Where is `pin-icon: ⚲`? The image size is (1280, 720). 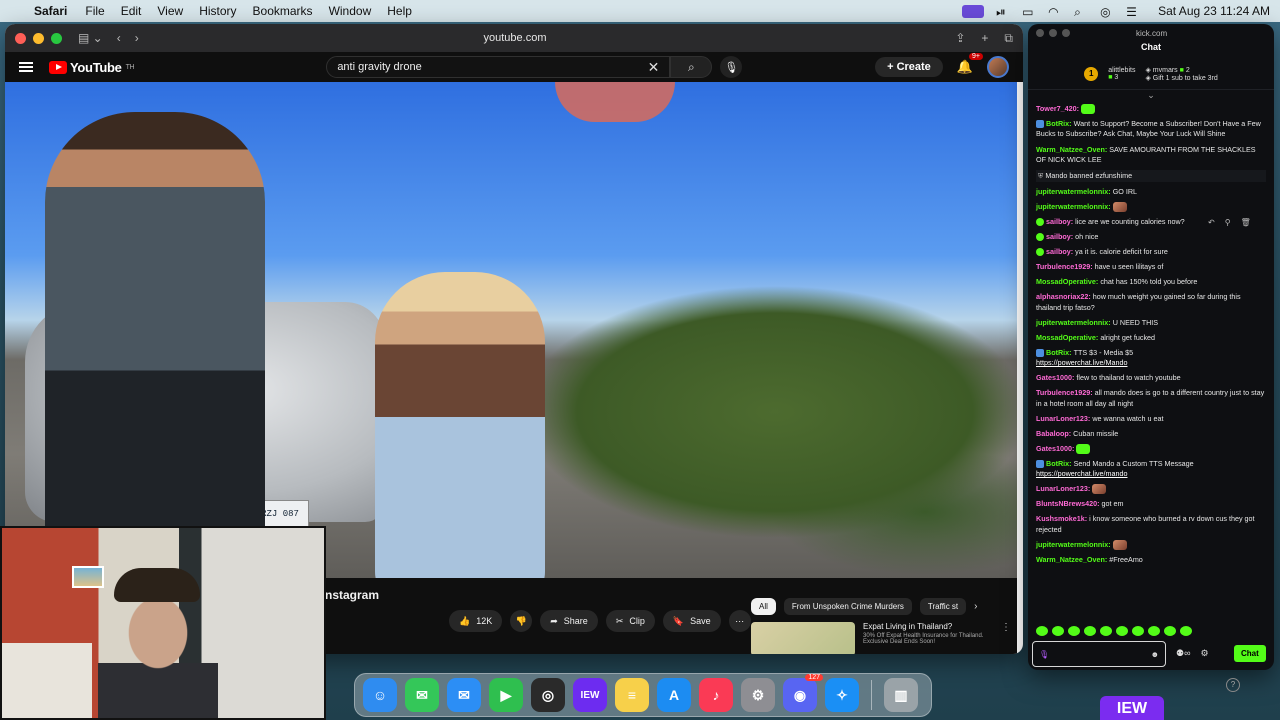
pin-icon: ⚲ is located at coordinates (1228, 222).